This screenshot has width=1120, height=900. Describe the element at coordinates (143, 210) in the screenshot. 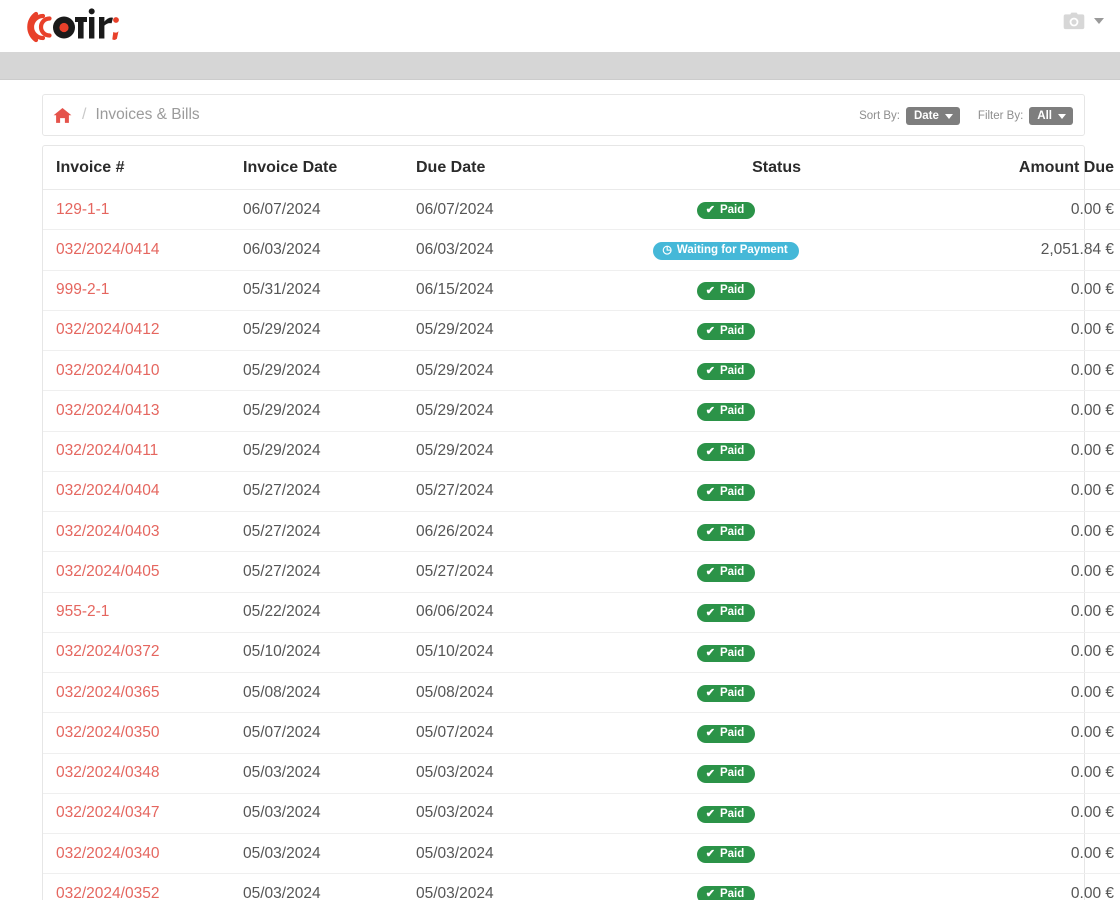

I see `cell-invoice-number: 129-1-1` at that location.